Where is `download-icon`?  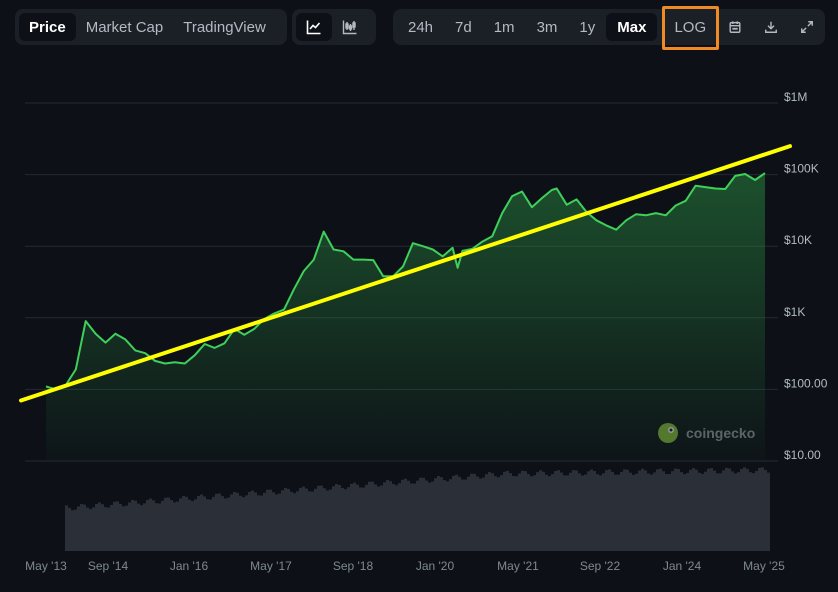 download-icon is located at coordinates (771, 27).